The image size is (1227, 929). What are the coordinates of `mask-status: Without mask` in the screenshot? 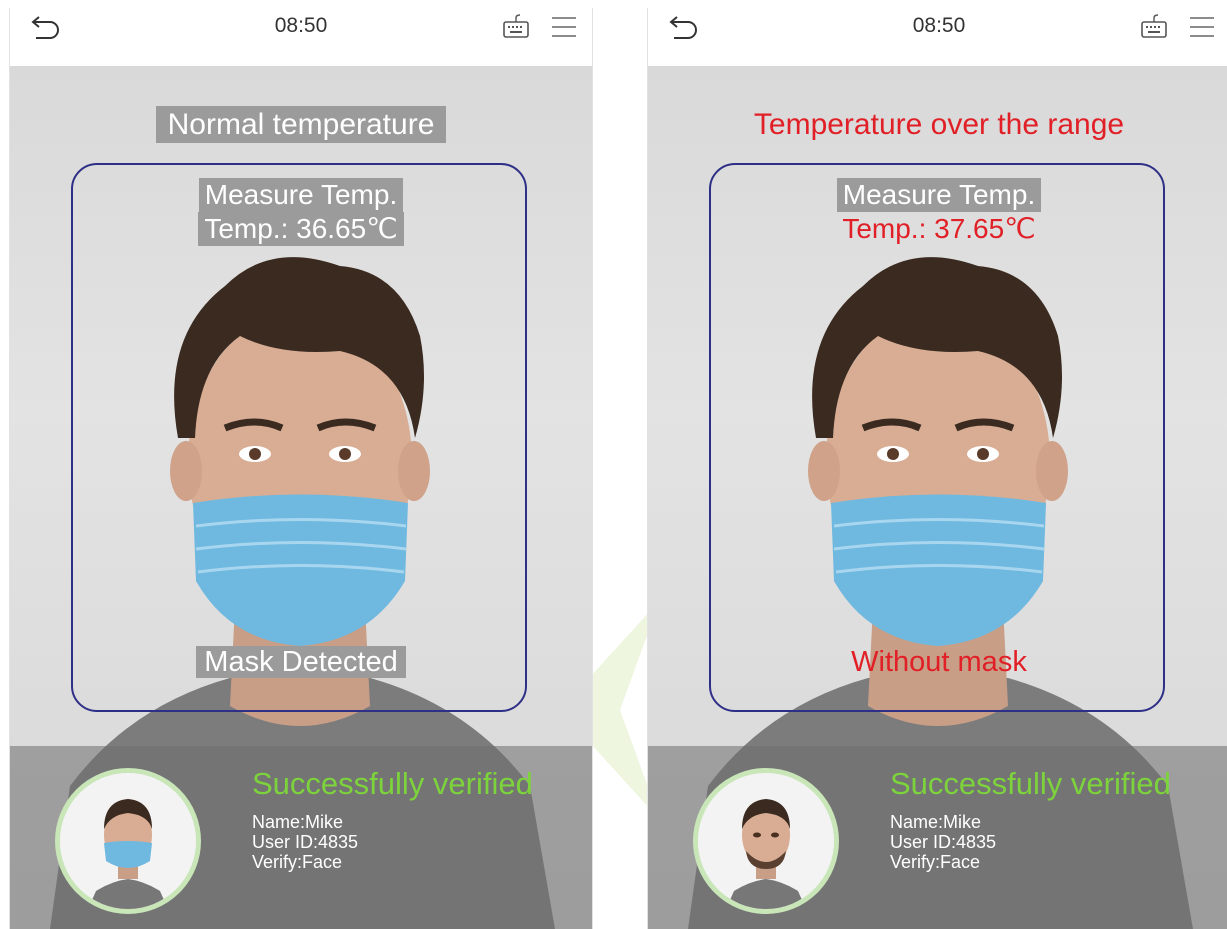 It's located at (939, 662).